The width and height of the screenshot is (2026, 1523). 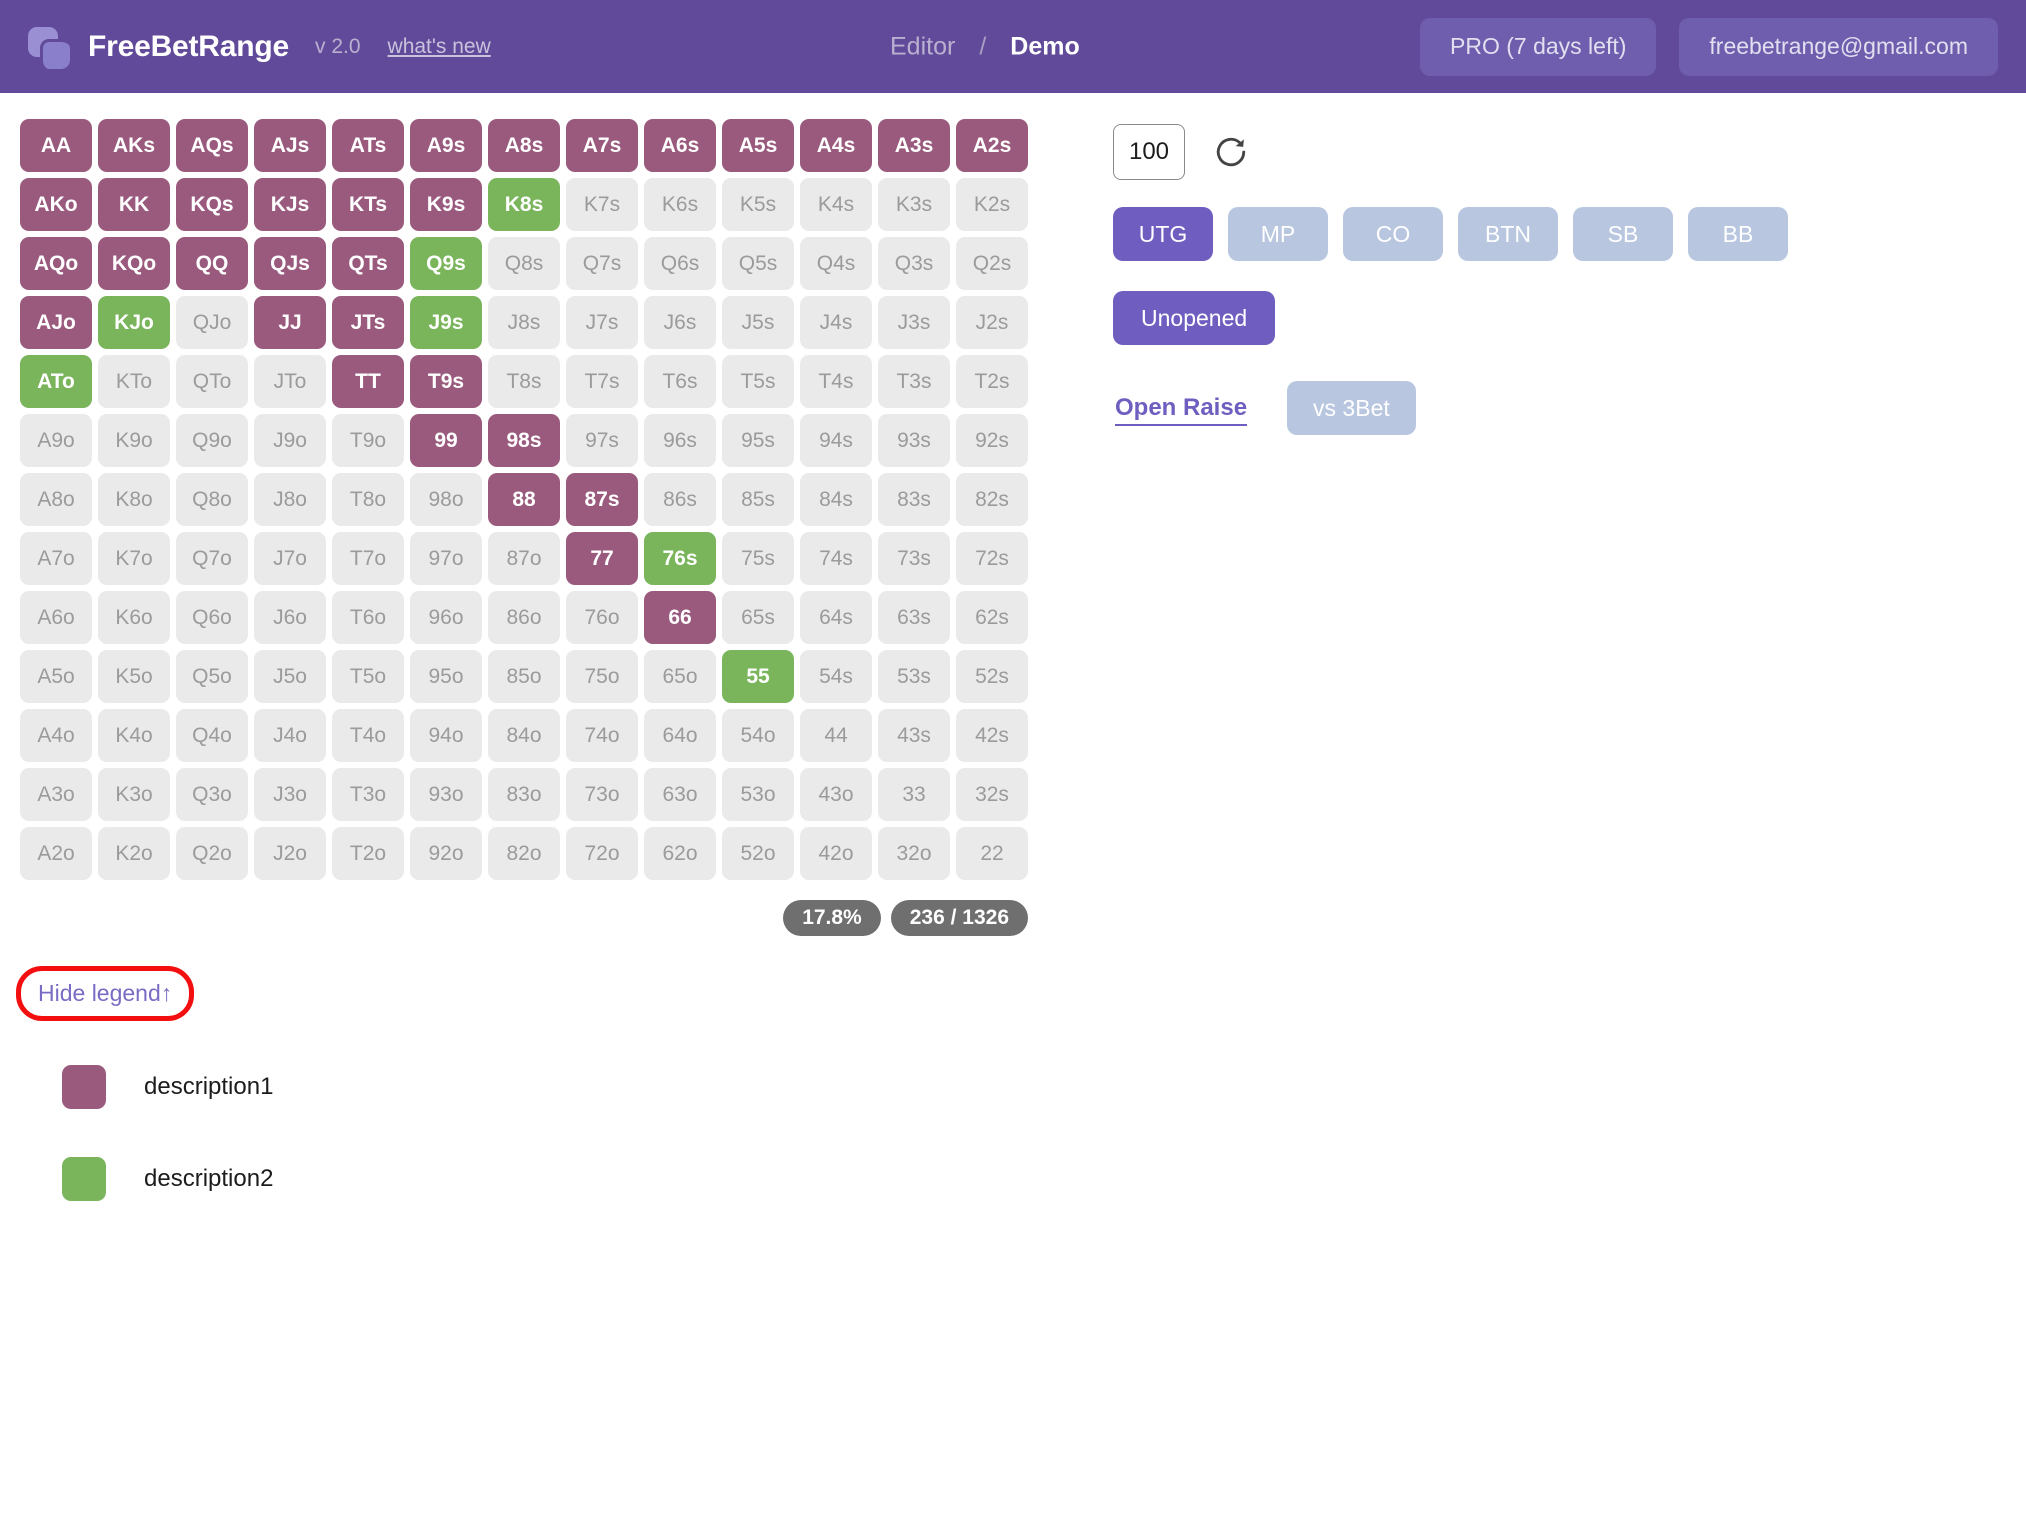 What do you see at coordinates (914, 145) in the screenshot?
I see `range-cell-A3s: A3s` at bounding box center [914, 145].